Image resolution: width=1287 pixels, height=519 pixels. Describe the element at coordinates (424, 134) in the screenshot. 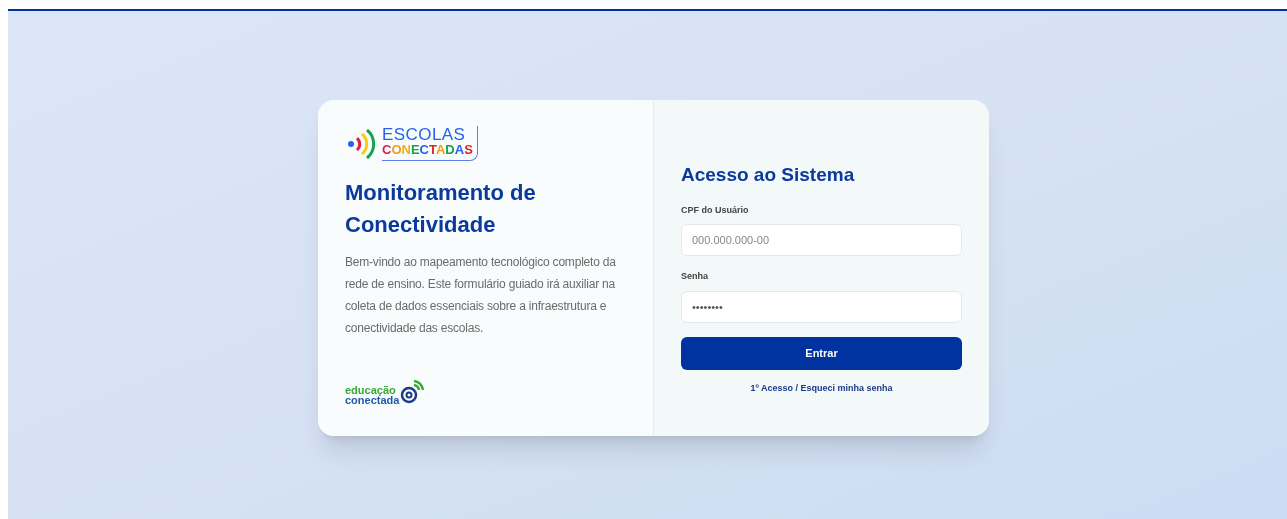

I see `logo-text: ESCOLAS` at that location.